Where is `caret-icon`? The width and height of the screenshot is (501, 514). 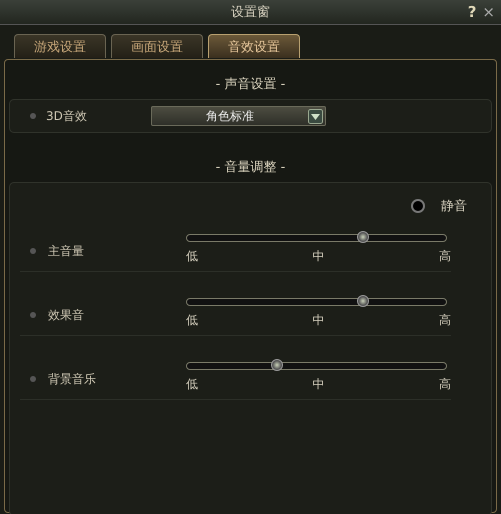 caret-icon is located at coordinates (315, 116).